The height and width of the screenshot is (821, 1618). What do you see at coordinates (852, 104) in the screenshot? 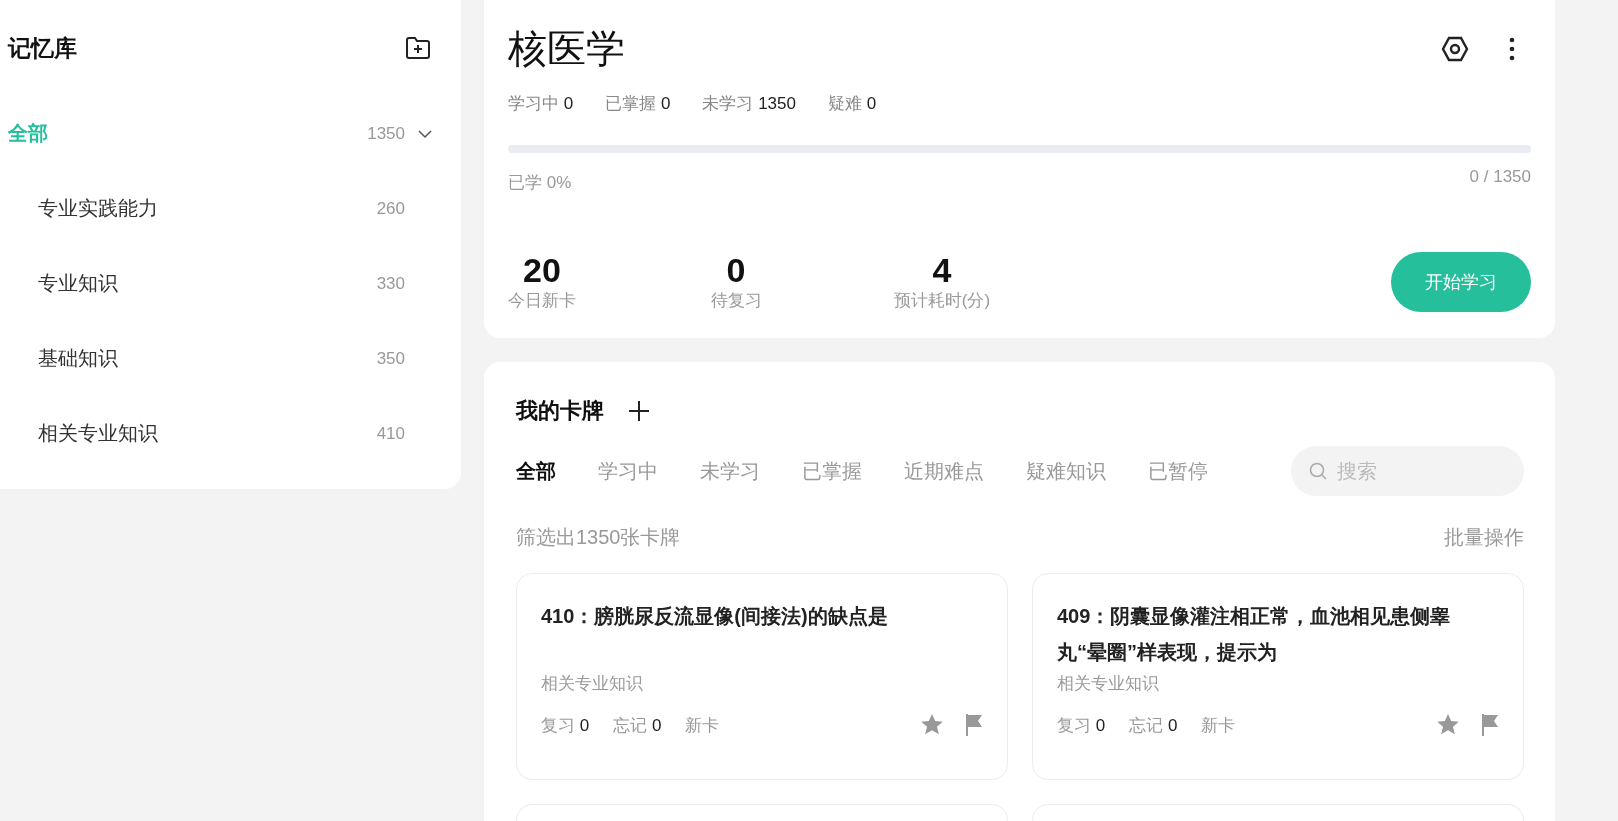
I see `stat-text: 疑难 0` at bounding box center [852, 104].